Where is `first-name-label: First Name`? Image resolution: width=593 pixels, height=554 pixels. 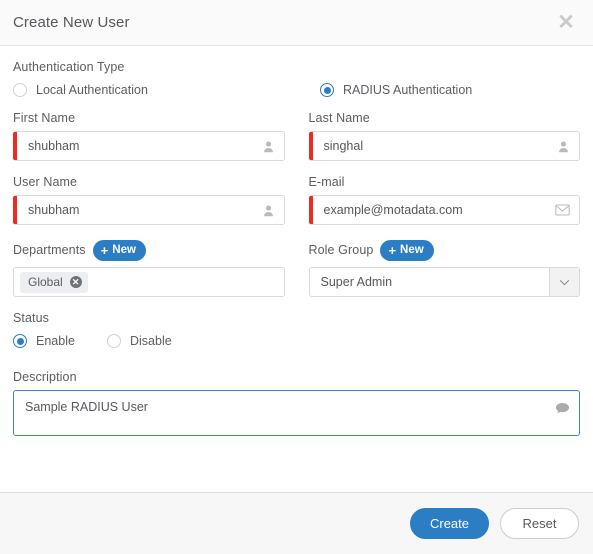
first-name-label: First Name is located at coordinates (44, 118).